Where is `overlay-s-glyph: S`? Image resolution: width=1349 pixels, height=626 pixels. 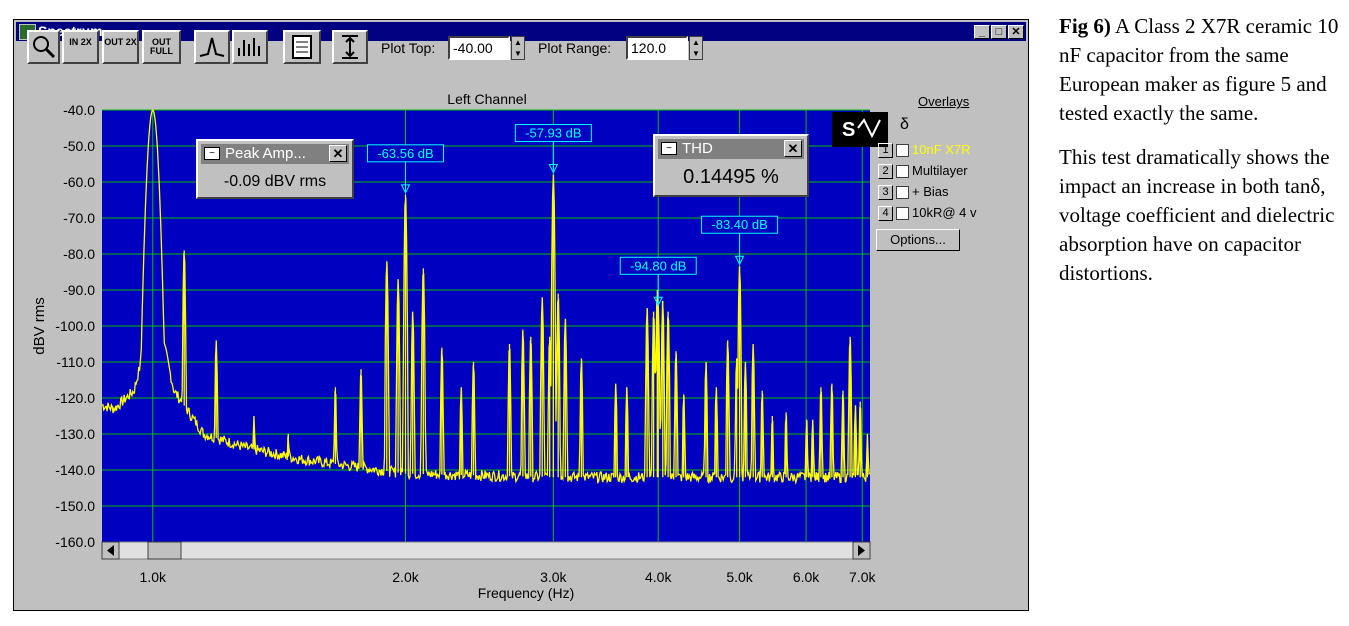 overlay-s-glyph: S is located at coordinates (848, 130).